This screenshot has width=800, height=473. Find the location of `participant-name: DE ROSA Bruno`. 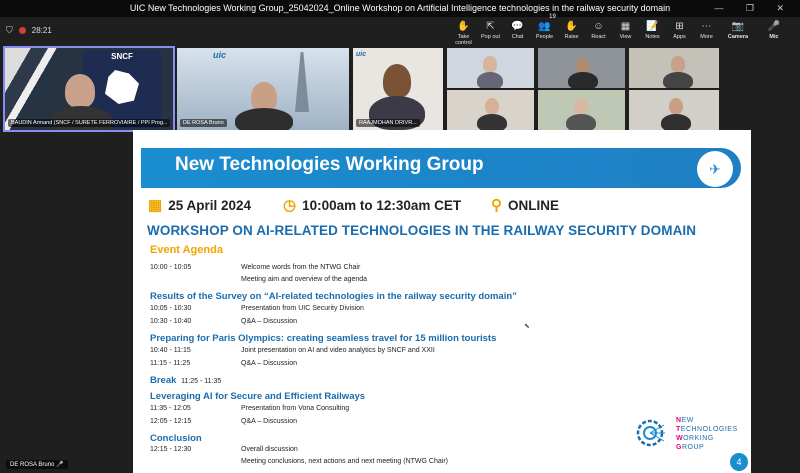

participant-name: DE ROSA Bruno is located at coordinates (203, 123).